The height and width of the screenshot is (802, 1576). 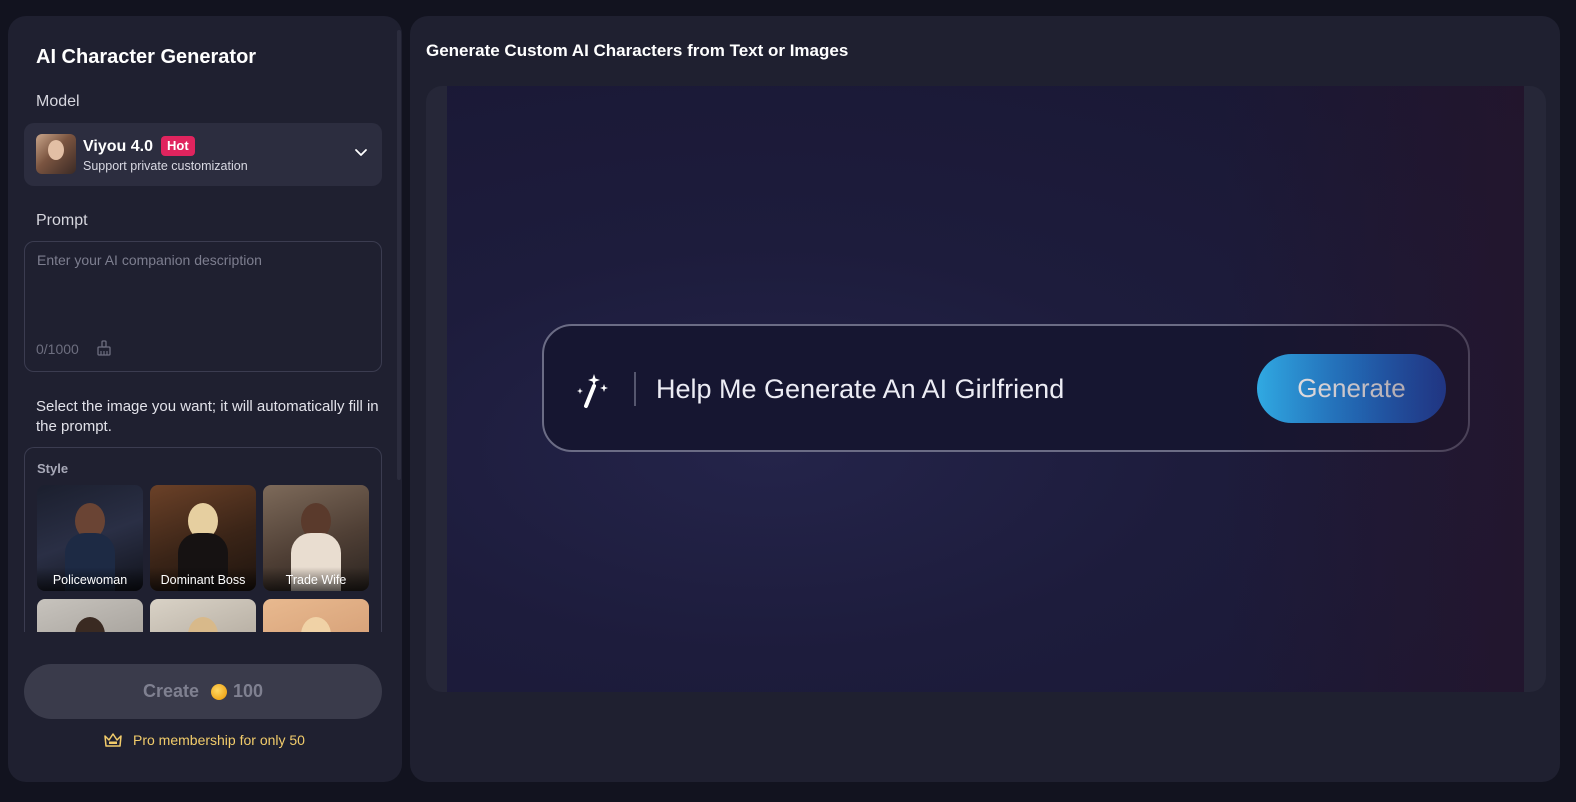 What do you see at coordinates (248, 691) in the screenshot?
I see `create-cost: 100` at bounding box center [248, 691].